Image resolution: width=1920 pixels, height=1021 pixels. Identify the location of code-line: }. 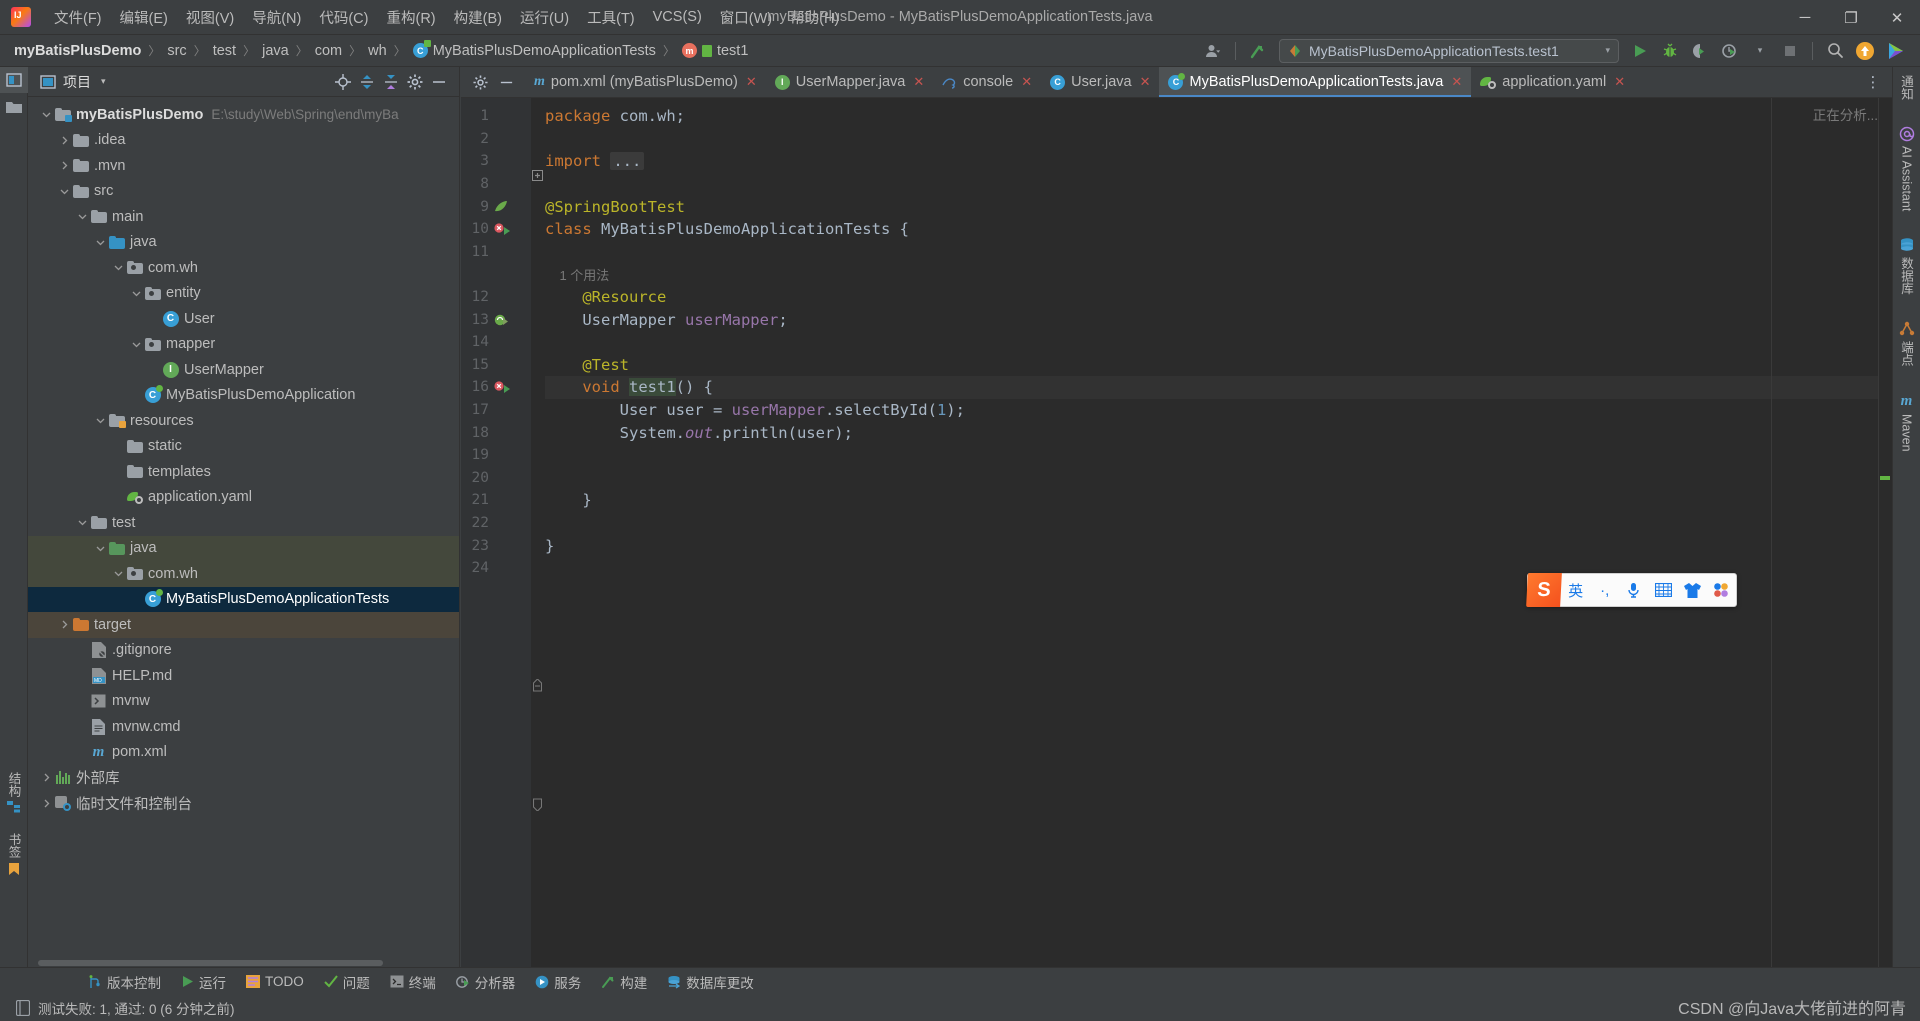
(1218, 500).